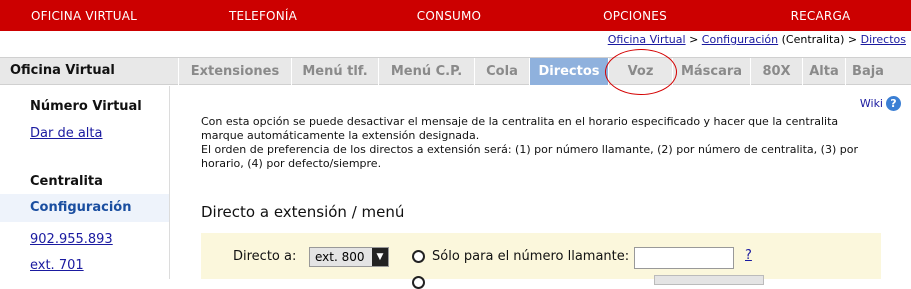 The width and height of the screenshot is (911, 289). Describe the element at coordinates (635, 15) in the screenshot. I see `topnav-opciones: OPCIONES` at that location.